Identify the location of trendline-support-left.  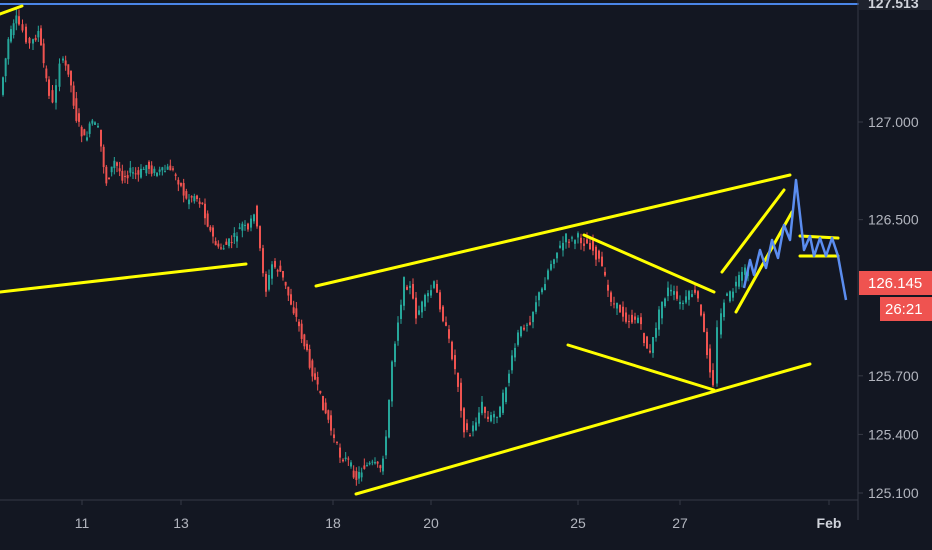
(124, 278).